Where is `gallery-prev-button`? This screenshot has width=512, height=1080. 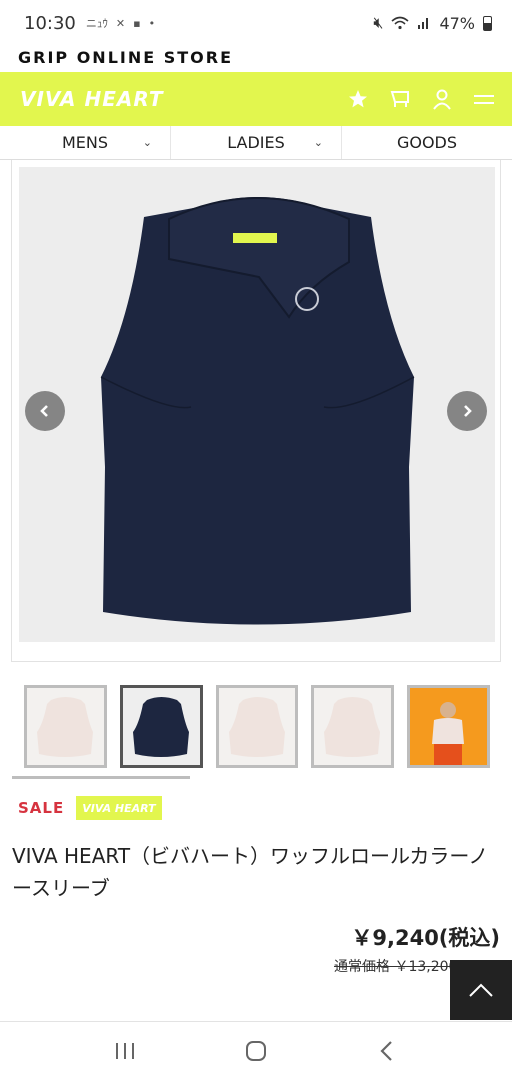 gallery-prev-button is located at coordinates (45, 411).